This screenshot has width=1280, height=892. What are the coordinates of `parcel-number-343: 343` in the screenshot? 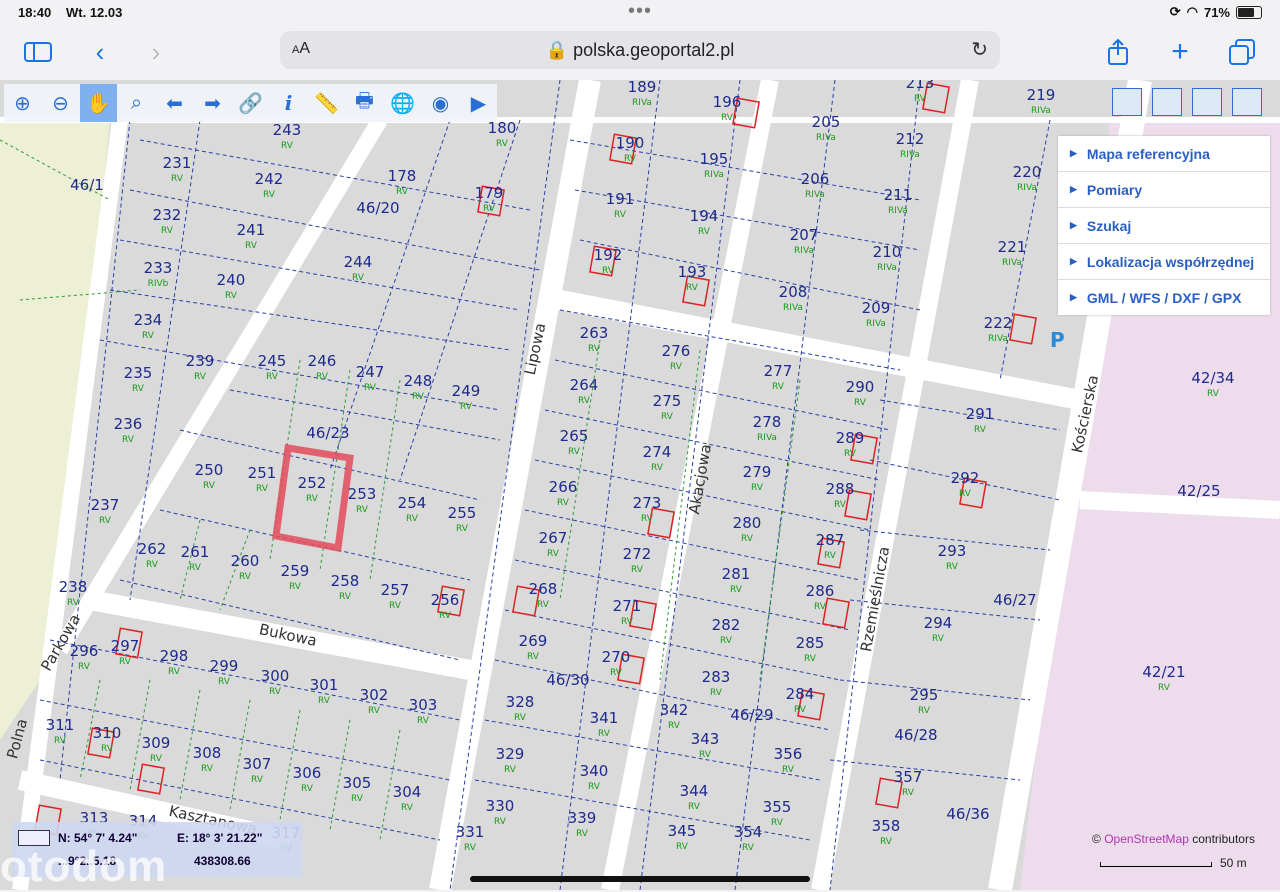 It's located at (705, 739).